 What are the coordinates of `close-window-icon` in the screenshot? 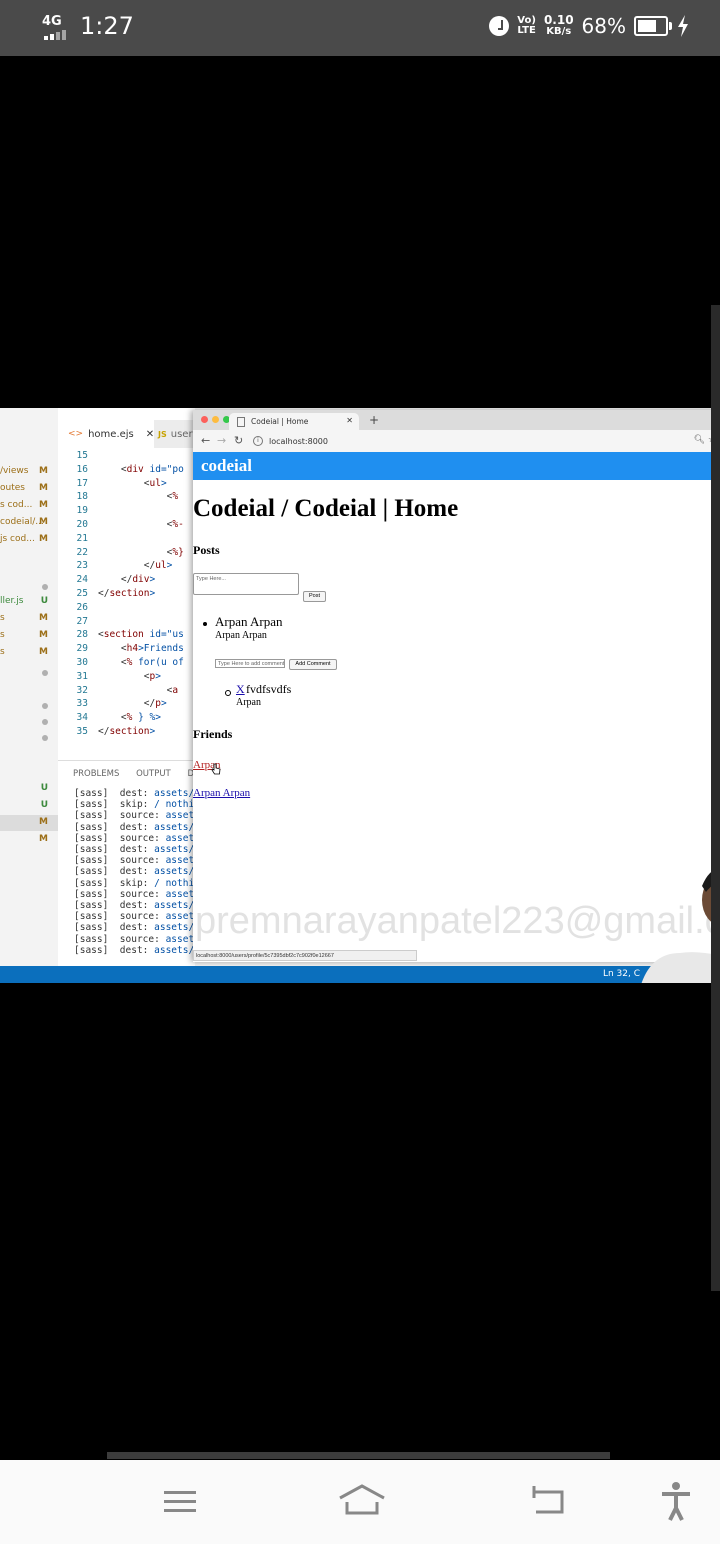 It's located at (204, 419).